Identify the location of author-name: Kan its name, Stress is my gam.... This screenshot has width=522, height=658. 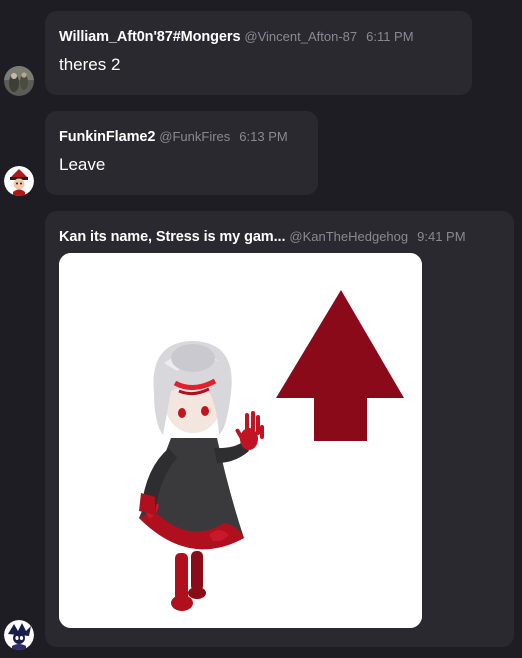
(172, 237).